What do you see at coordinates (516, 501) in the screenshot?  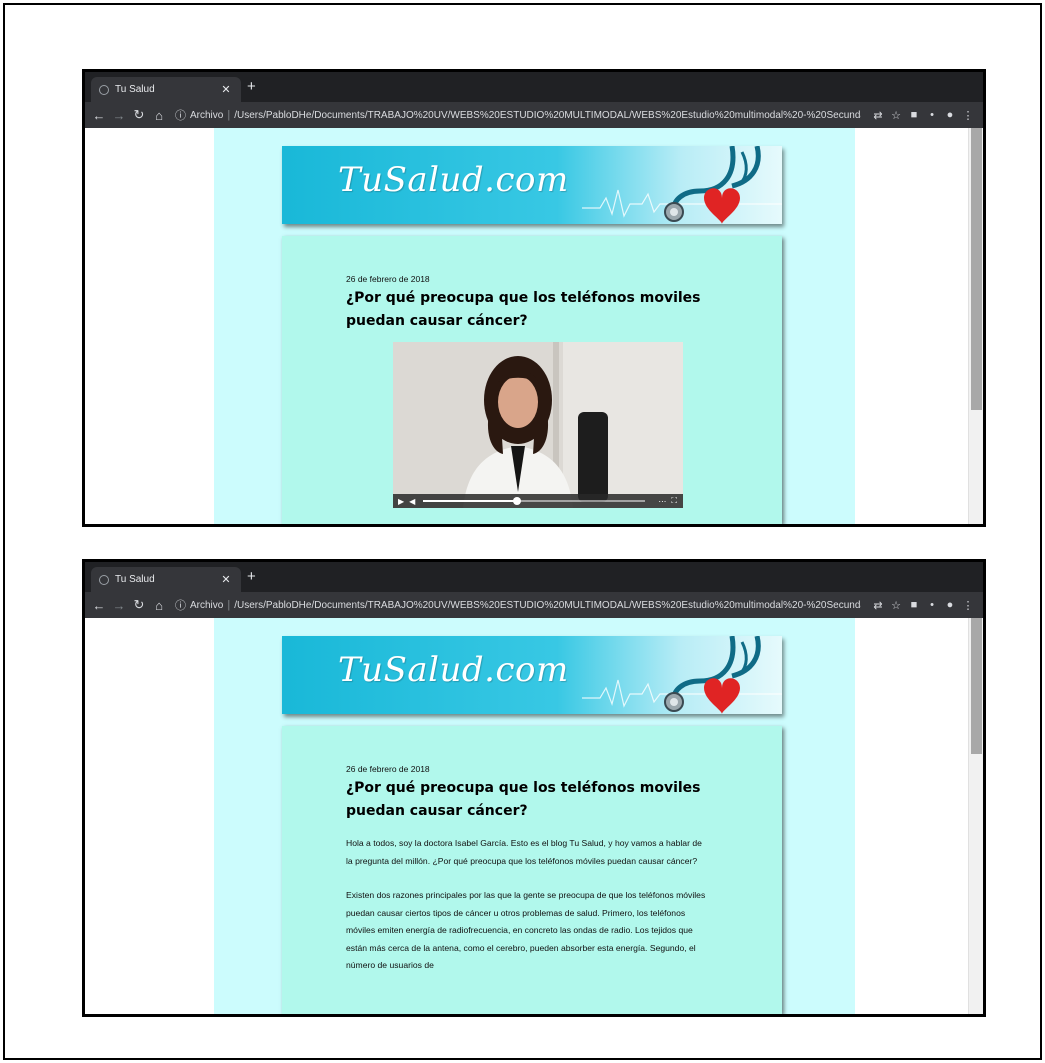 I see `video-progress-handle` at bounding box center [516, 501].